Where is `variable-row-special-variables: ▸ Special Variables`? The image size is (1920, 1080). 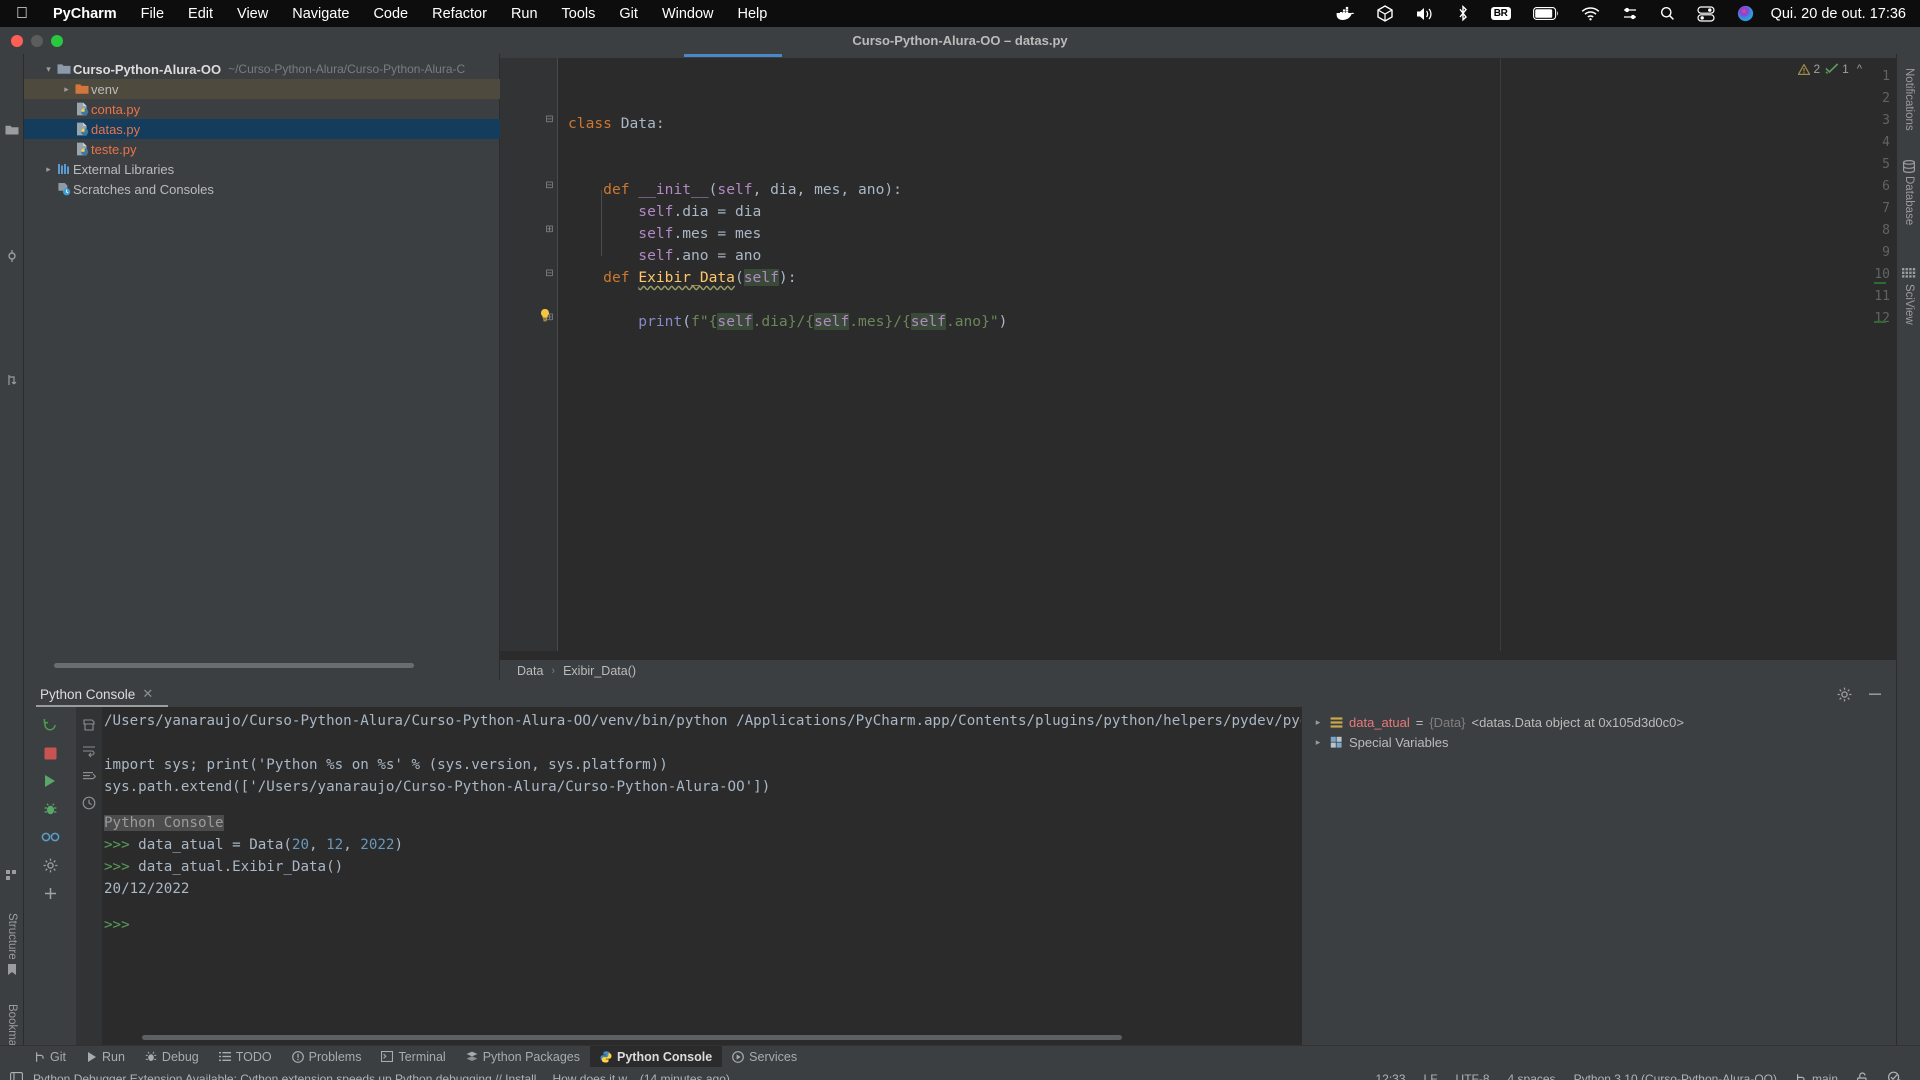 variable-row-special-variables: ▸ Special Variables is located at coordinates (1599, 742).